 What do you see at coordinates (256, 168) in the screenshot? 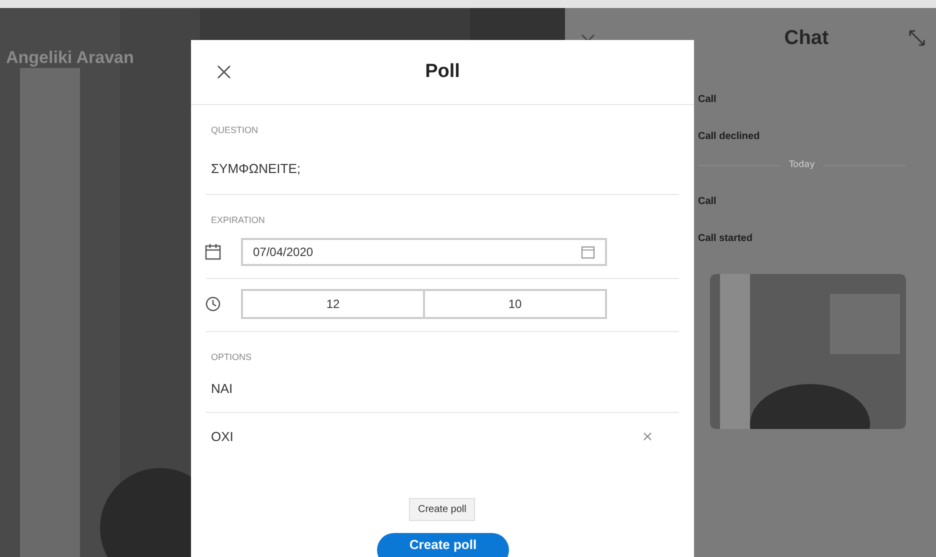
I see `question-field: ΣΥΜΦΩΝΕΙΤΕ;` at bounding box center [256, 168].